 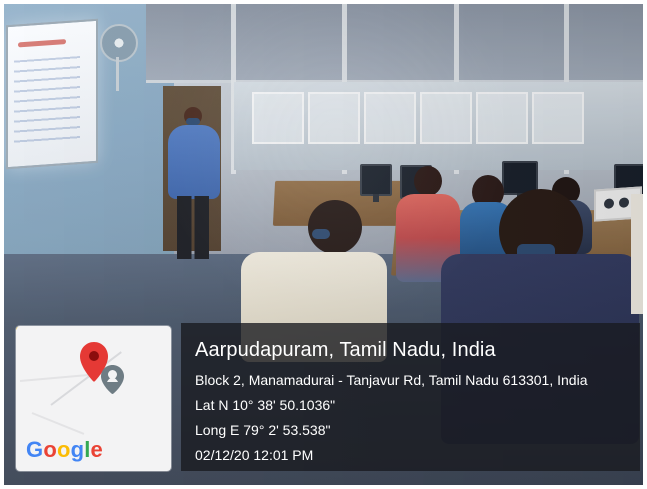 What do you see at coordinates (345, 350) in the screenshot?
I see `location-title: Aarpudapuram, Tamil Nadu, India` at bounding box center [345, 350].